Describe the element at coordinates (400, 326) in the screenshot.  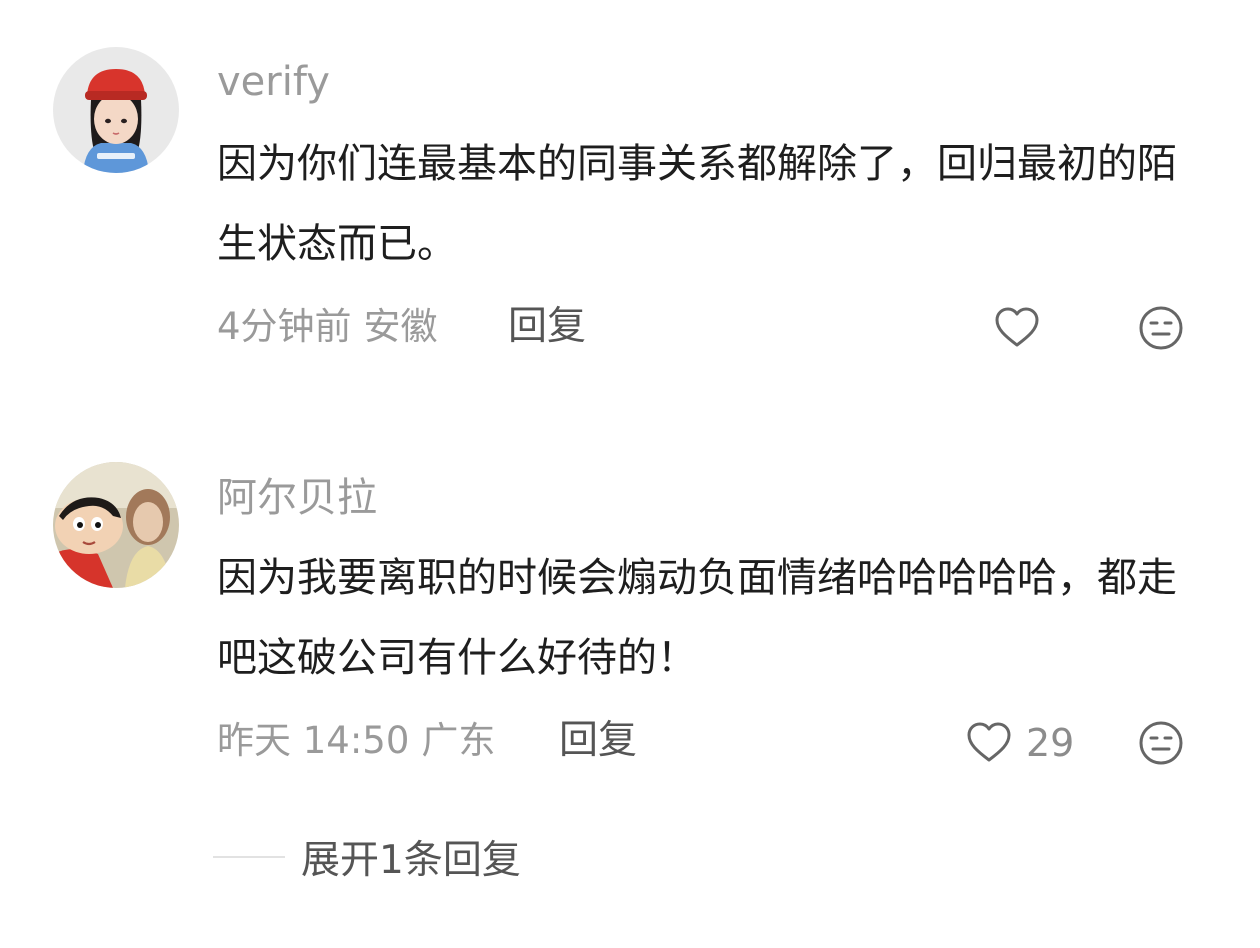
I see `comment-location: 安徽` at that location.